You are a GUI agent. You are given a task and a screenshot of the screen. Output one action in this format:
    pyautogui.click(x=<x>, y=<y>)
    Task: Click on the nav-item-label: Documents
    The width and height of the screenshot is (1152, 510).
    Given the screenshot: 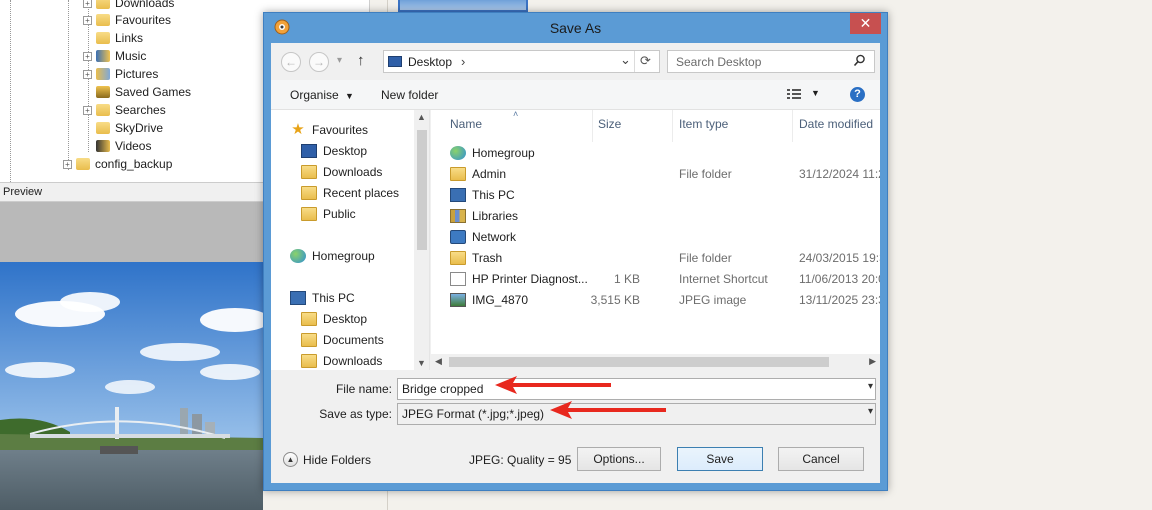 What is the action you would take?
    pyautogui.click(x=353, y=340)
    